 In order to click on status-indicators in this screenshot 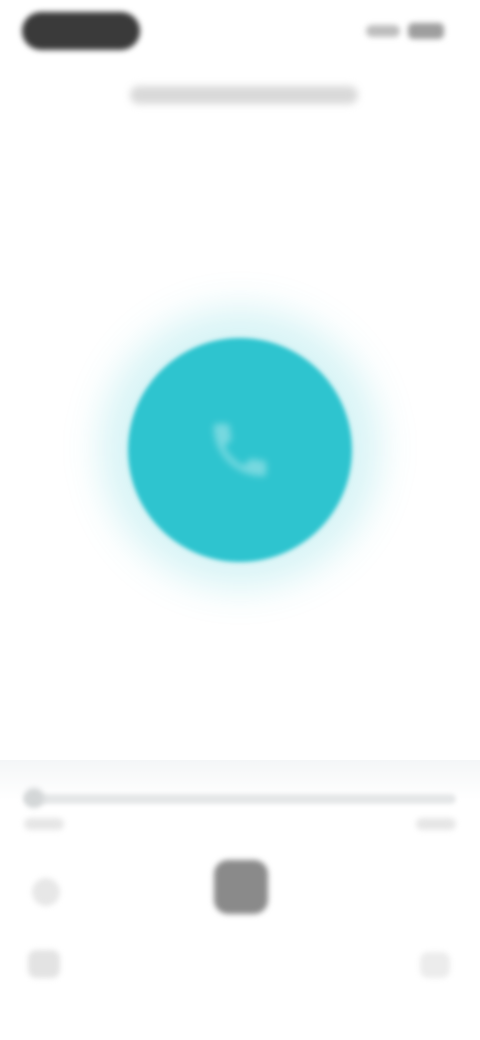, I will do `click(401, 31)`.